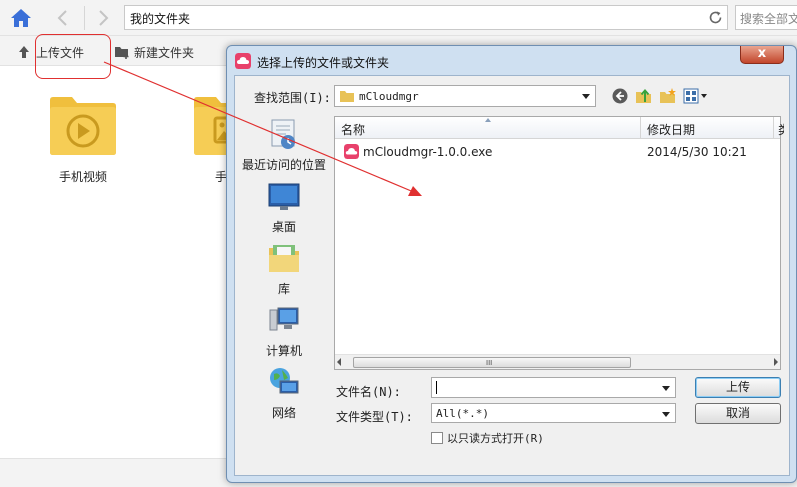 The image size is (797, 487). I want to click on home-button, so click(21, 18).